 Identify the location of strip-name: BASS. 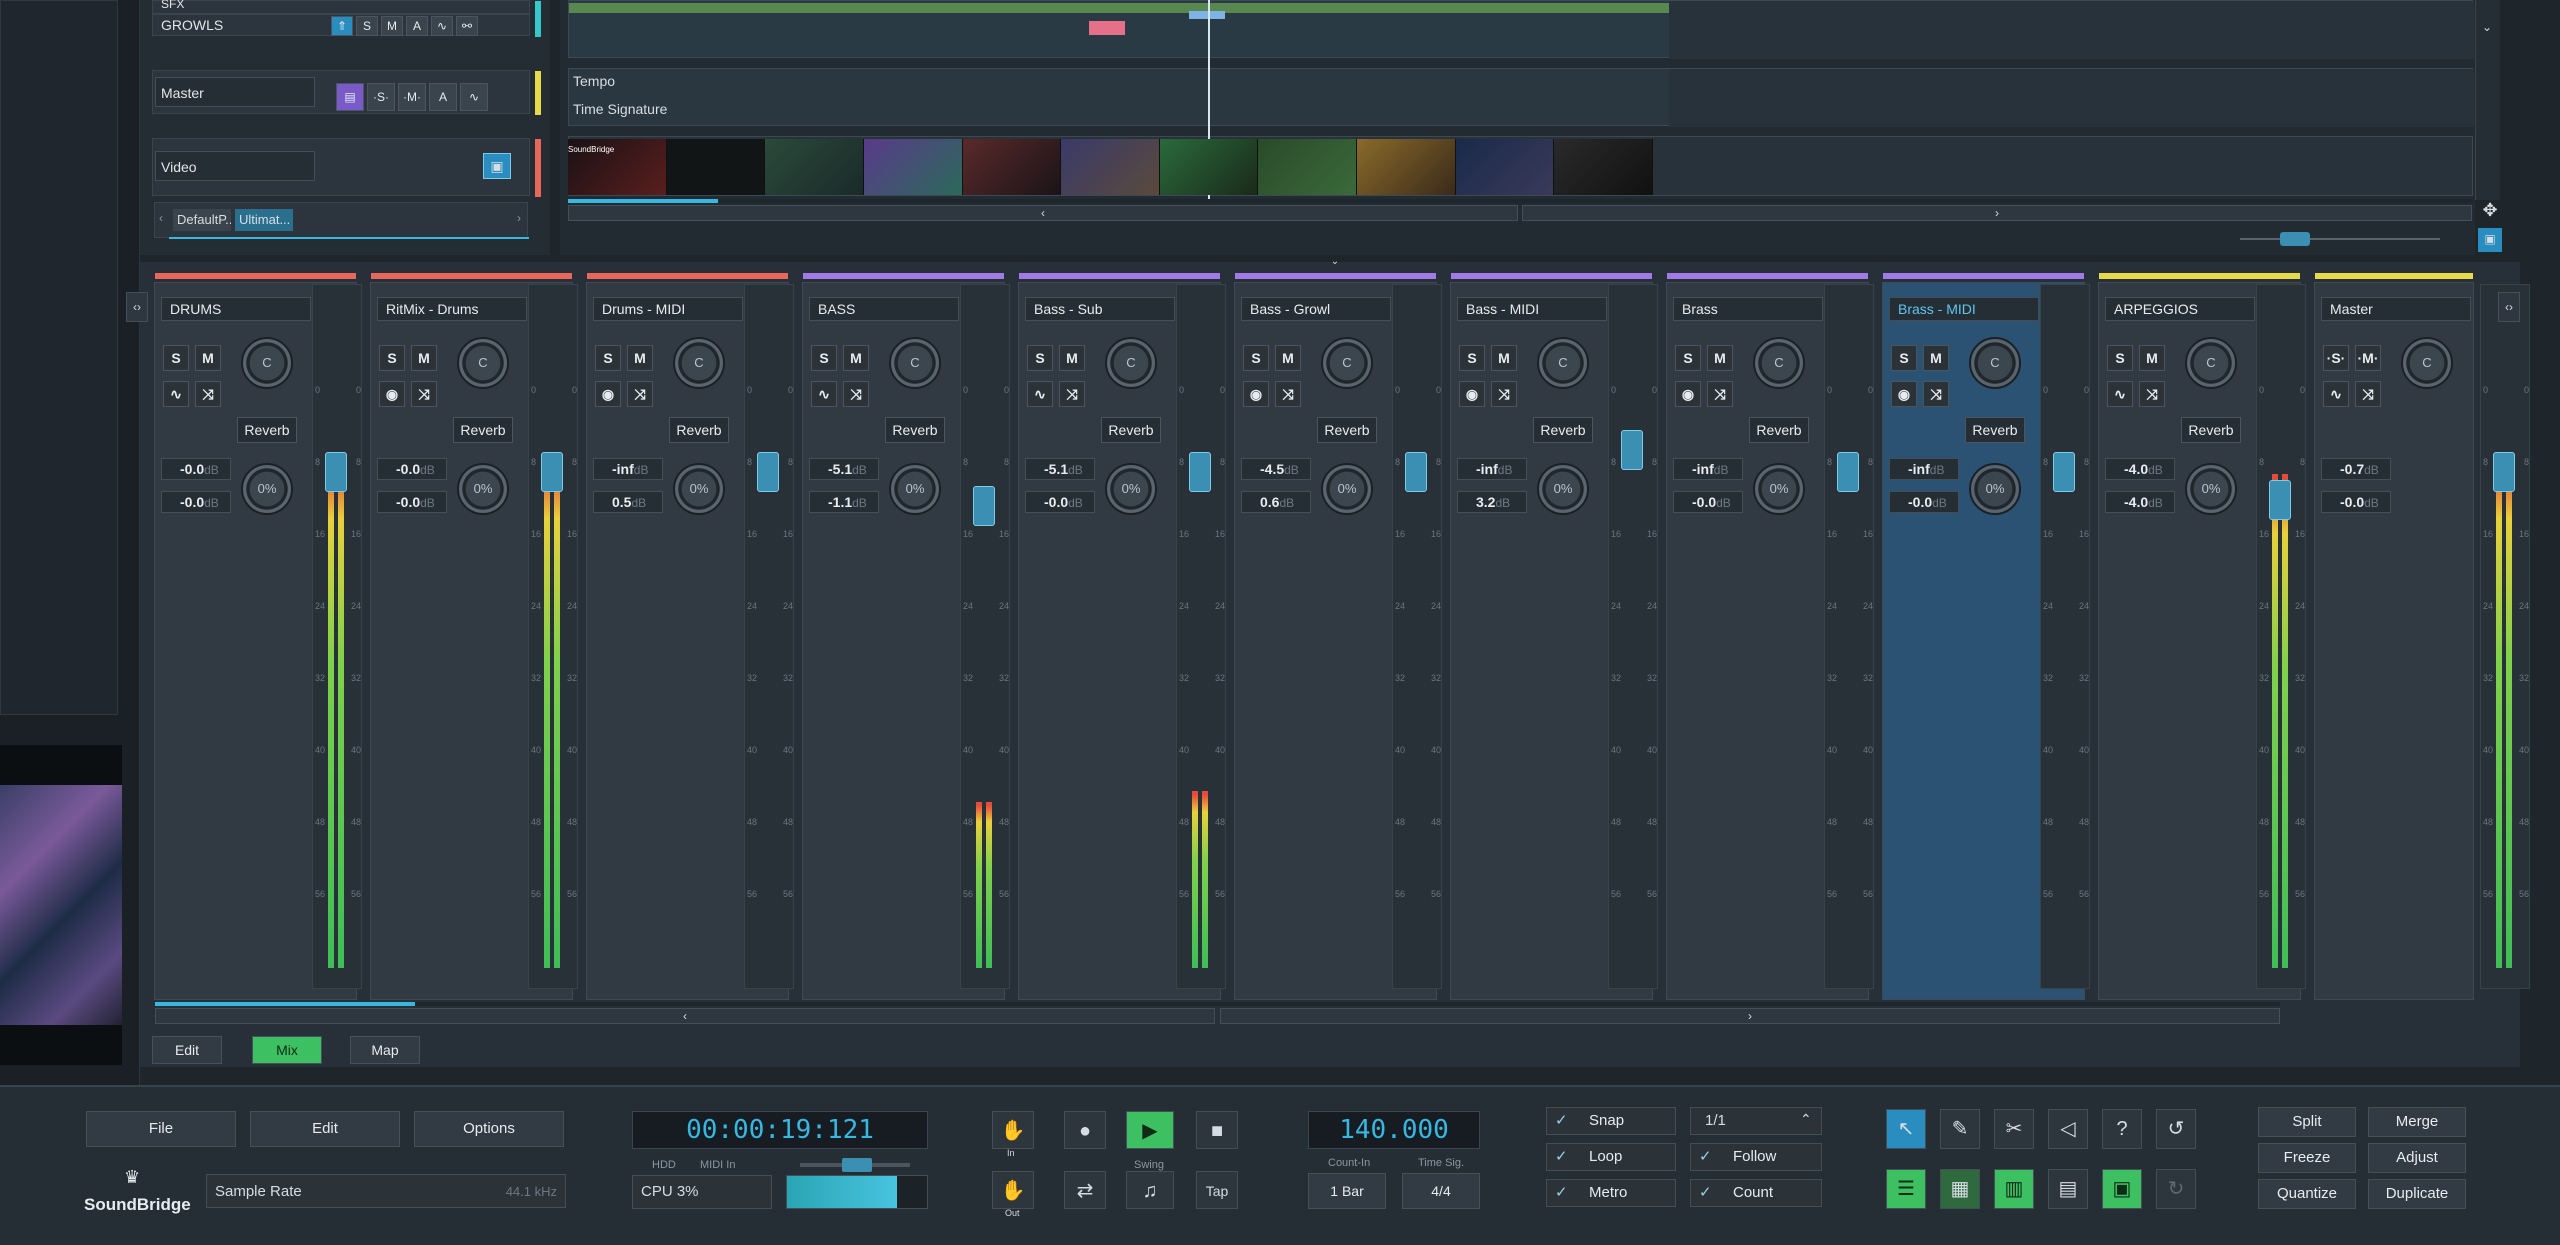
(884, 309).